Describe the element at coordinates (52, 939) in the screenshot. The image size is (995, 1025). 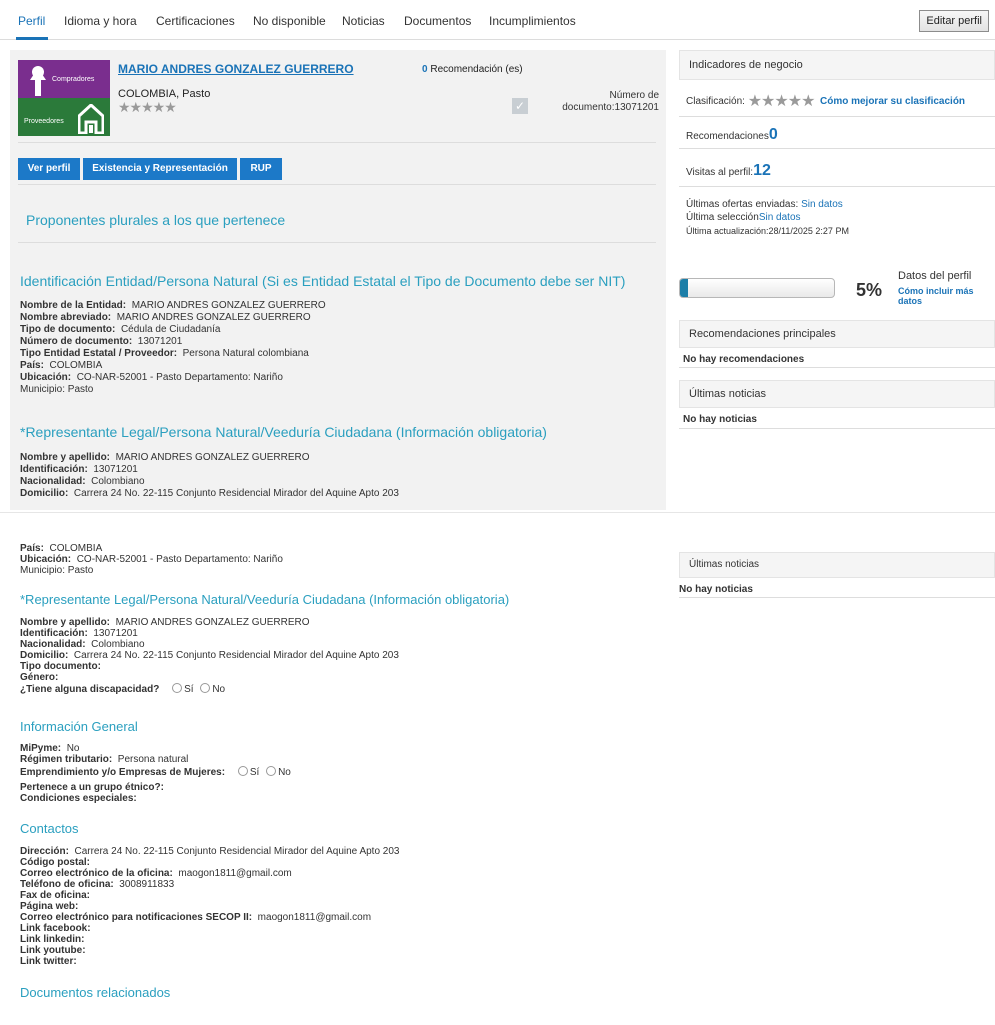
I see `contact-field: Link linkedin:` at that location.